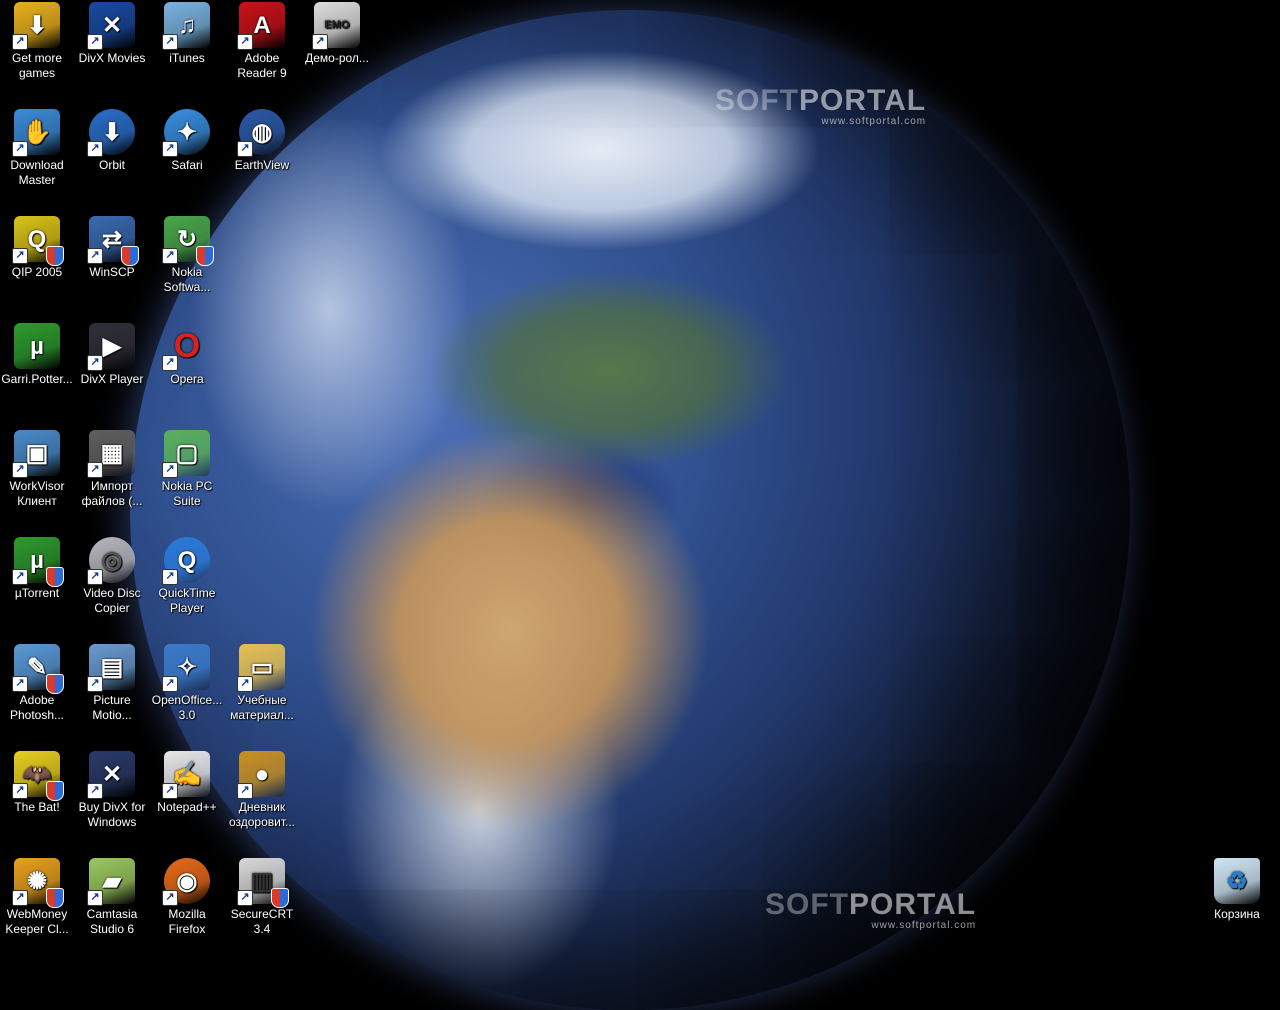  I want to click on icon-label: EarthView, so click(262, 165).